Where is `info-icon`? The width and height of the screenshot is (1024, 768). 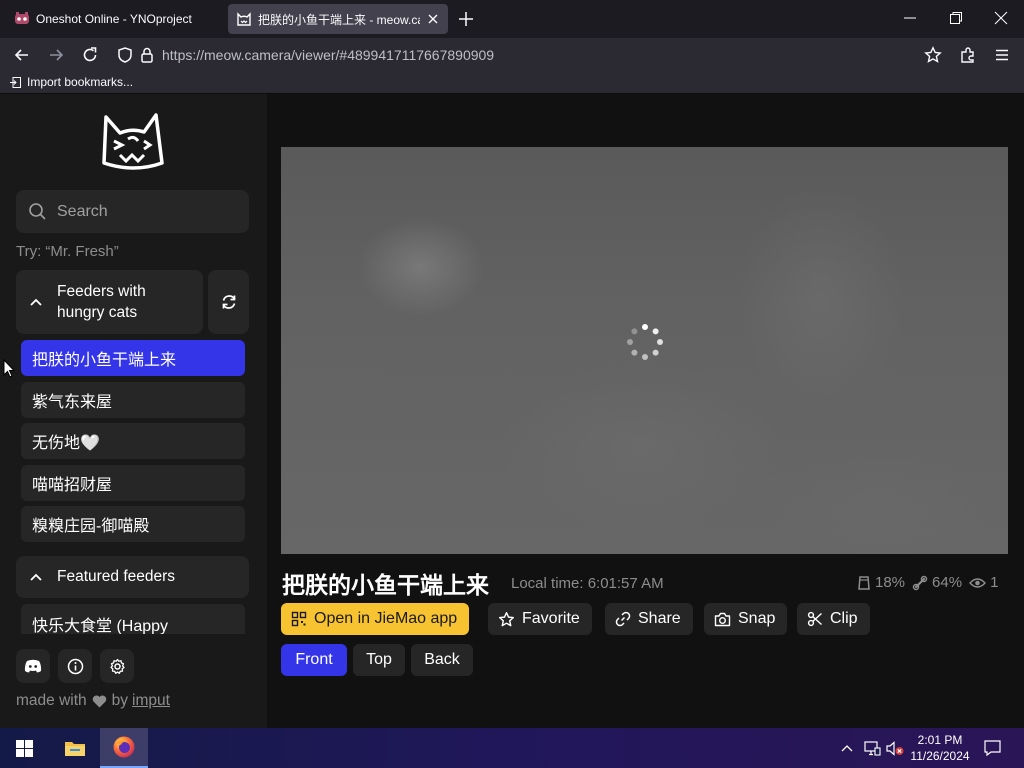
info-icon is located at coordinates (75, 666).